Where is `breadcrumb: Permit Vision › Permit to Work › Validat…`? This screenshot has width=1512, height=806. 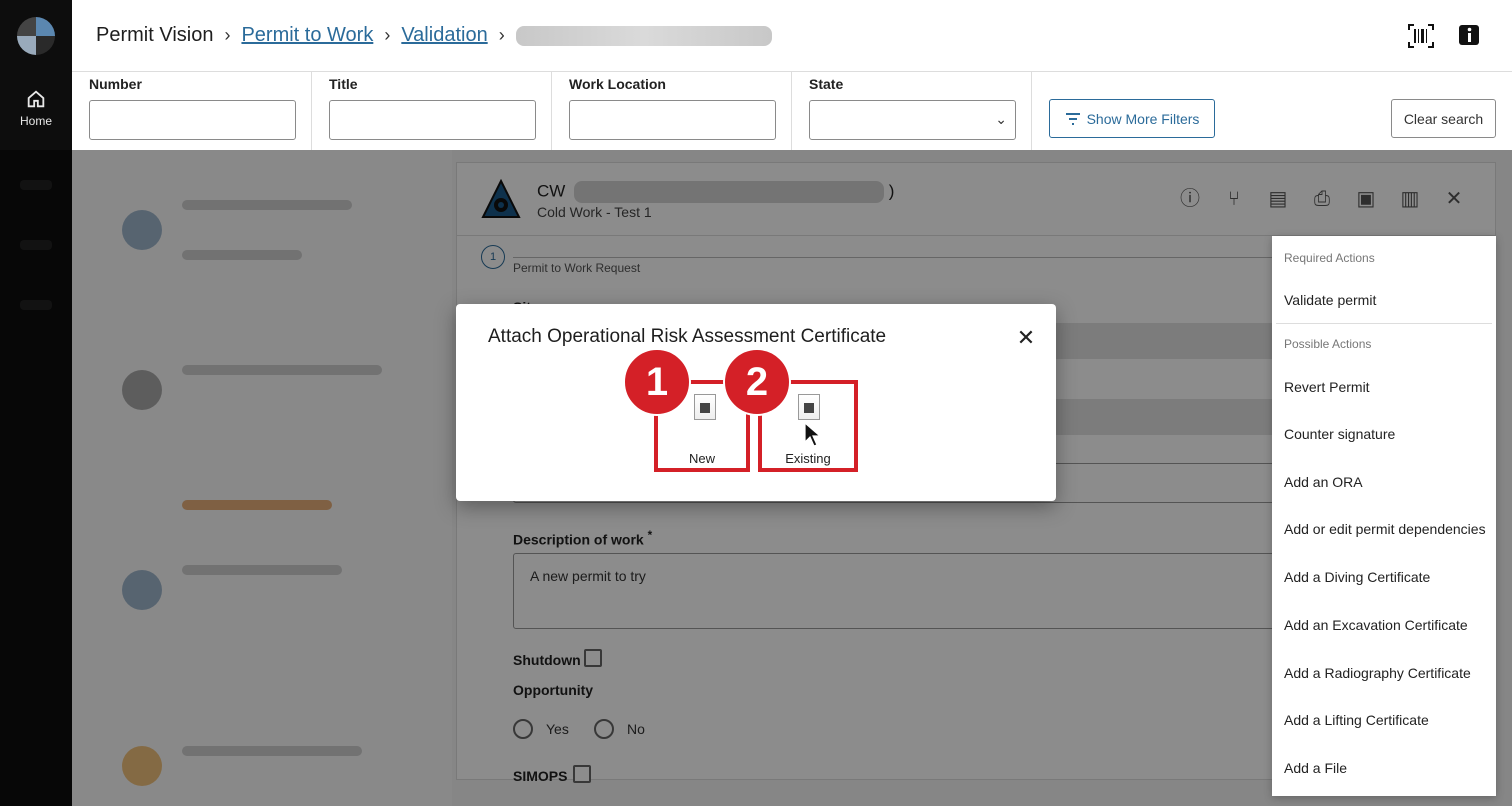
breadcrumb: Permit Vision › Permit to Work › Validat… is located at coordinates (434, 35).